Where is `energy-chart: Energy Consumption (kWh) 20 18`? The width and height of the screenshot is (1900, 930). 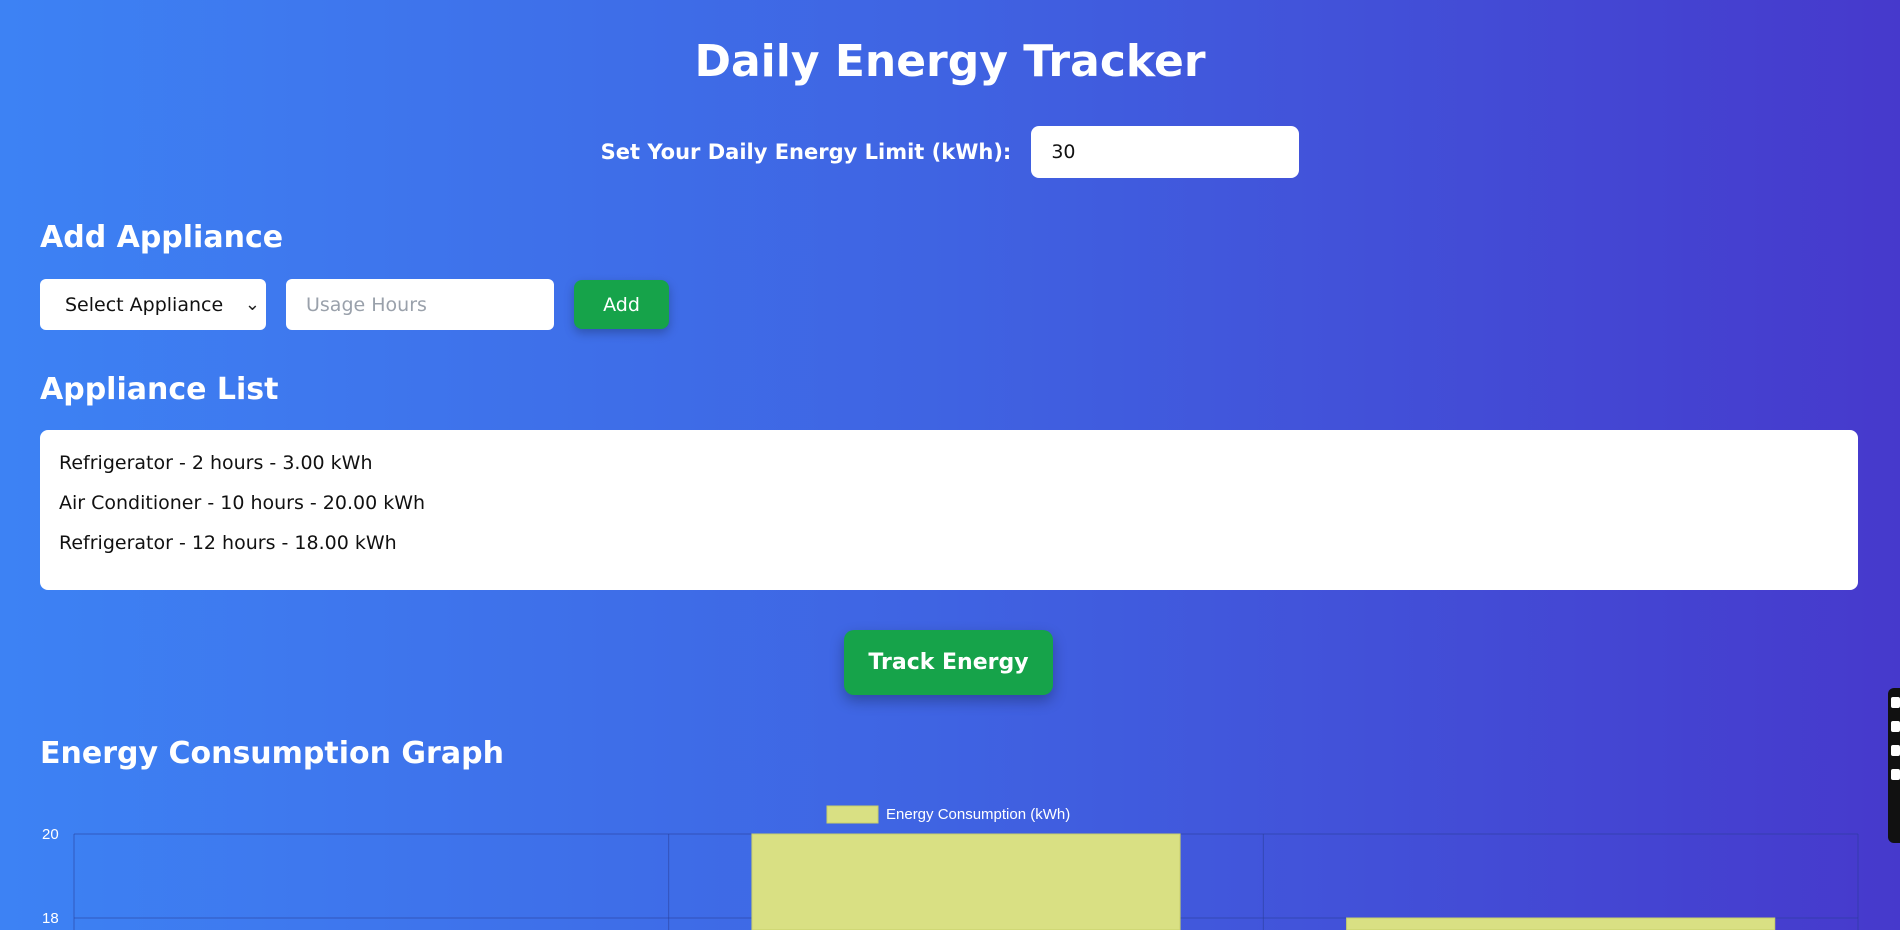 energy-chart: Energy Consumption (kWh) 20 18 is located at coordinates (950, 867).